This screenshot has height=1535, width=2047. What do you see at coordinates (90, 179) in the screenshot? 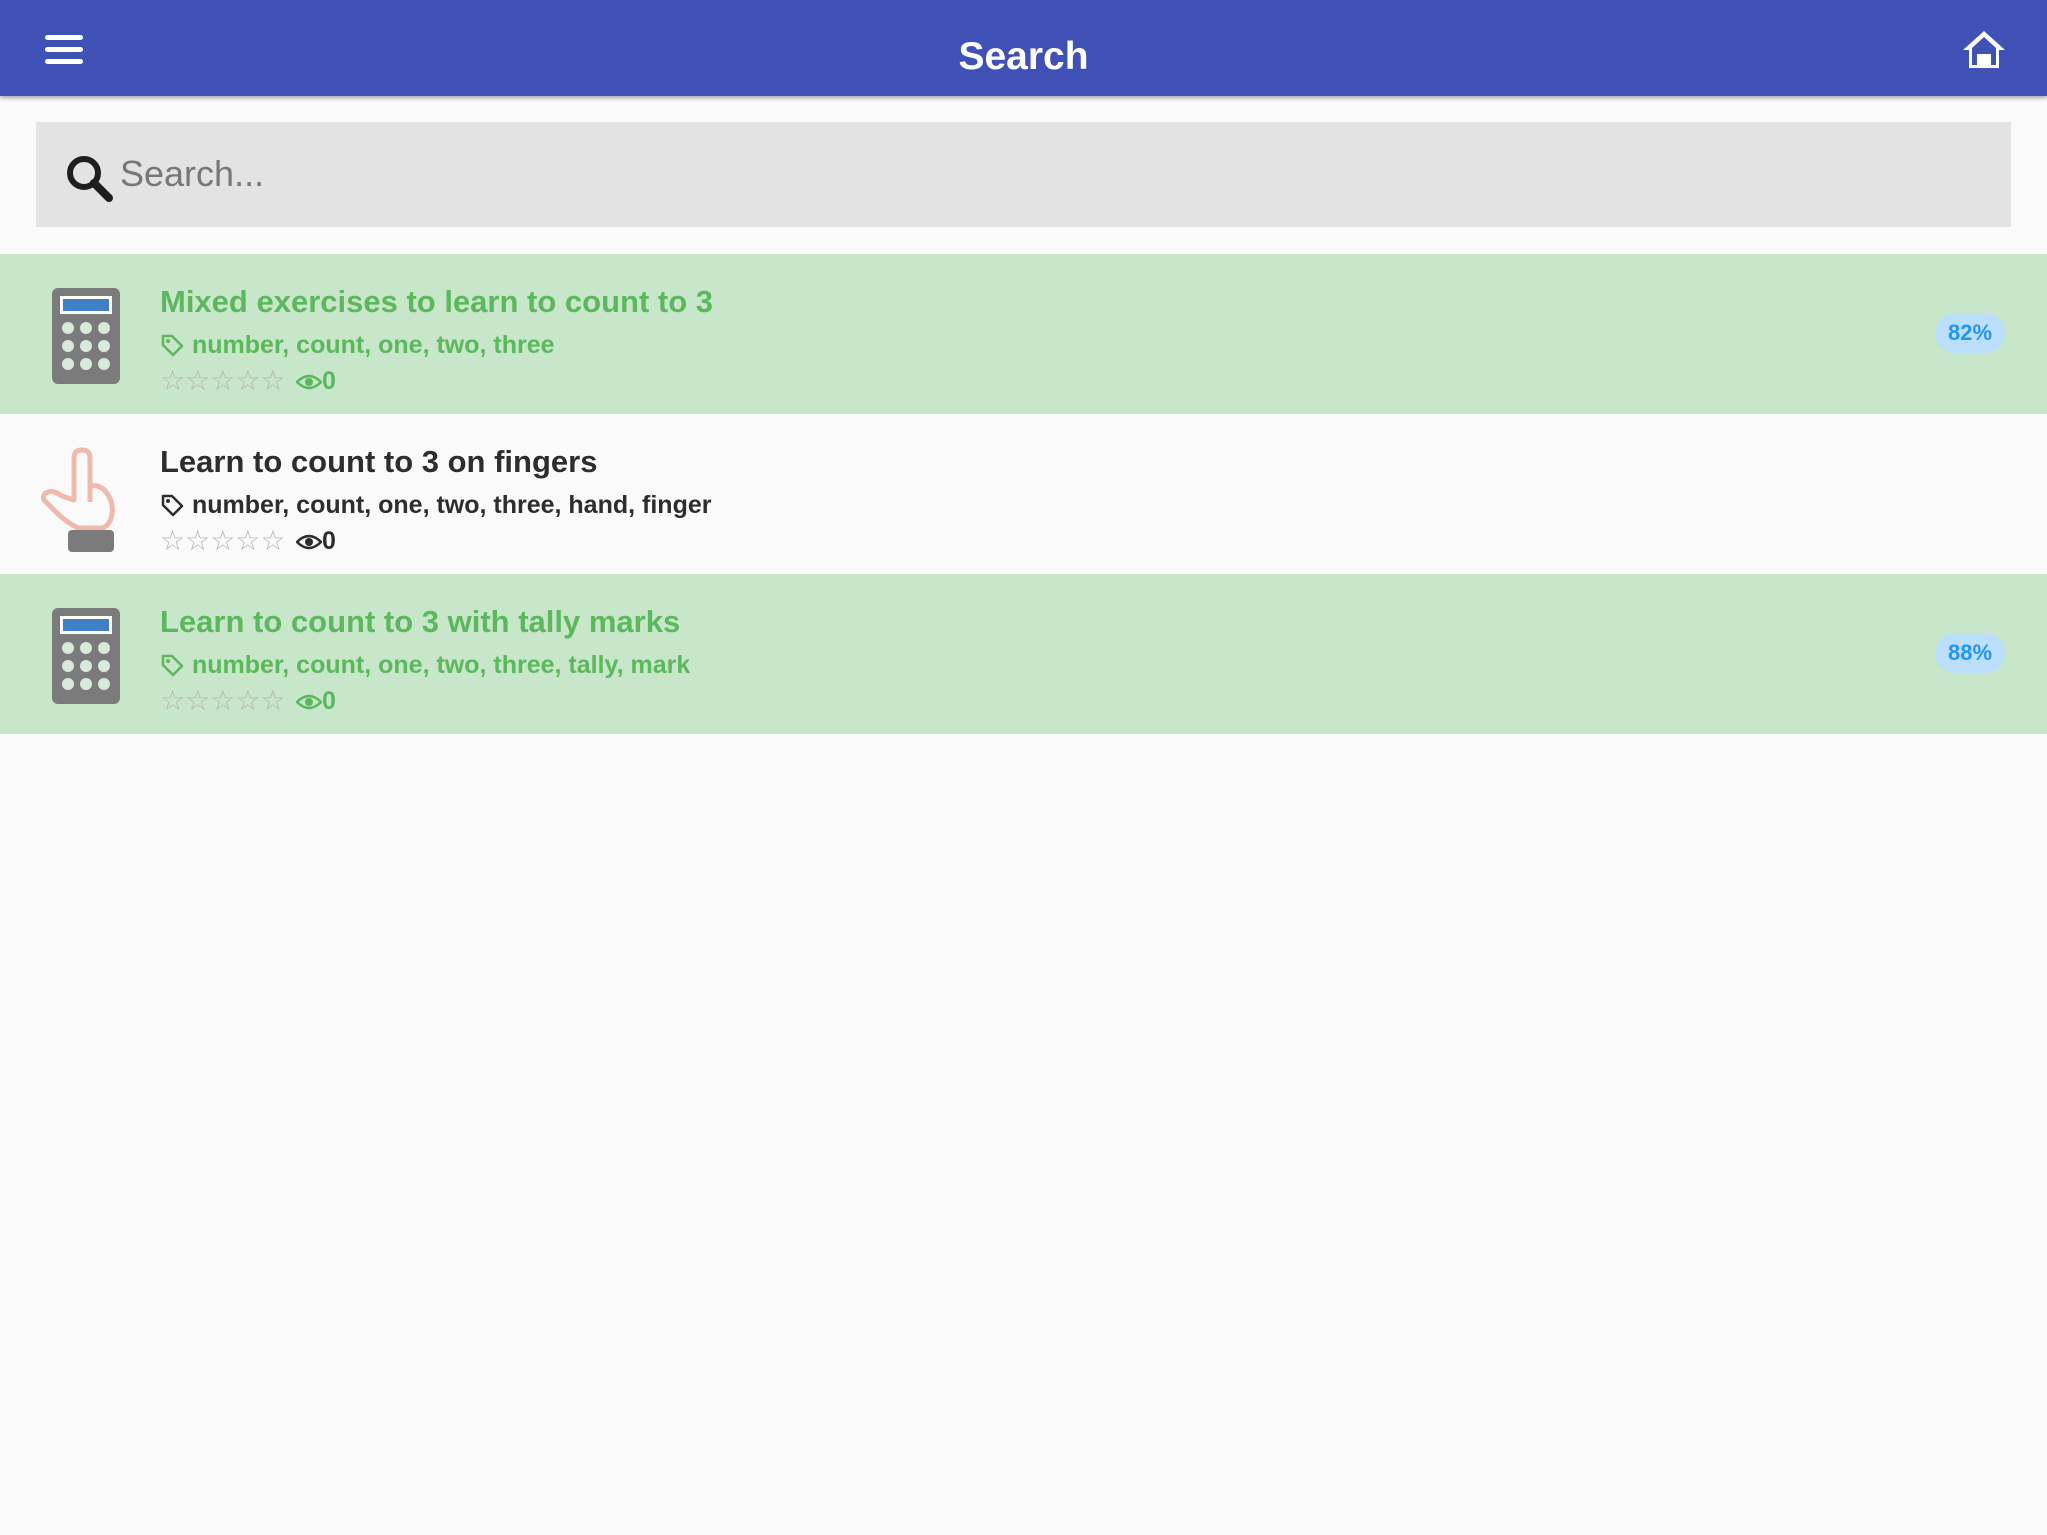
I see `search-icon` at bounding box center [90, 179].